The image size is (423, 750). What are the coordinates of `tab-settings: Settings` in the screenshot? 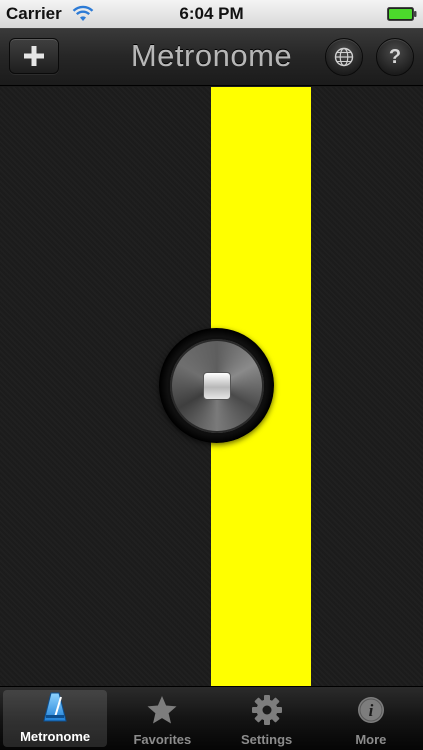 It's located at (267, 718).